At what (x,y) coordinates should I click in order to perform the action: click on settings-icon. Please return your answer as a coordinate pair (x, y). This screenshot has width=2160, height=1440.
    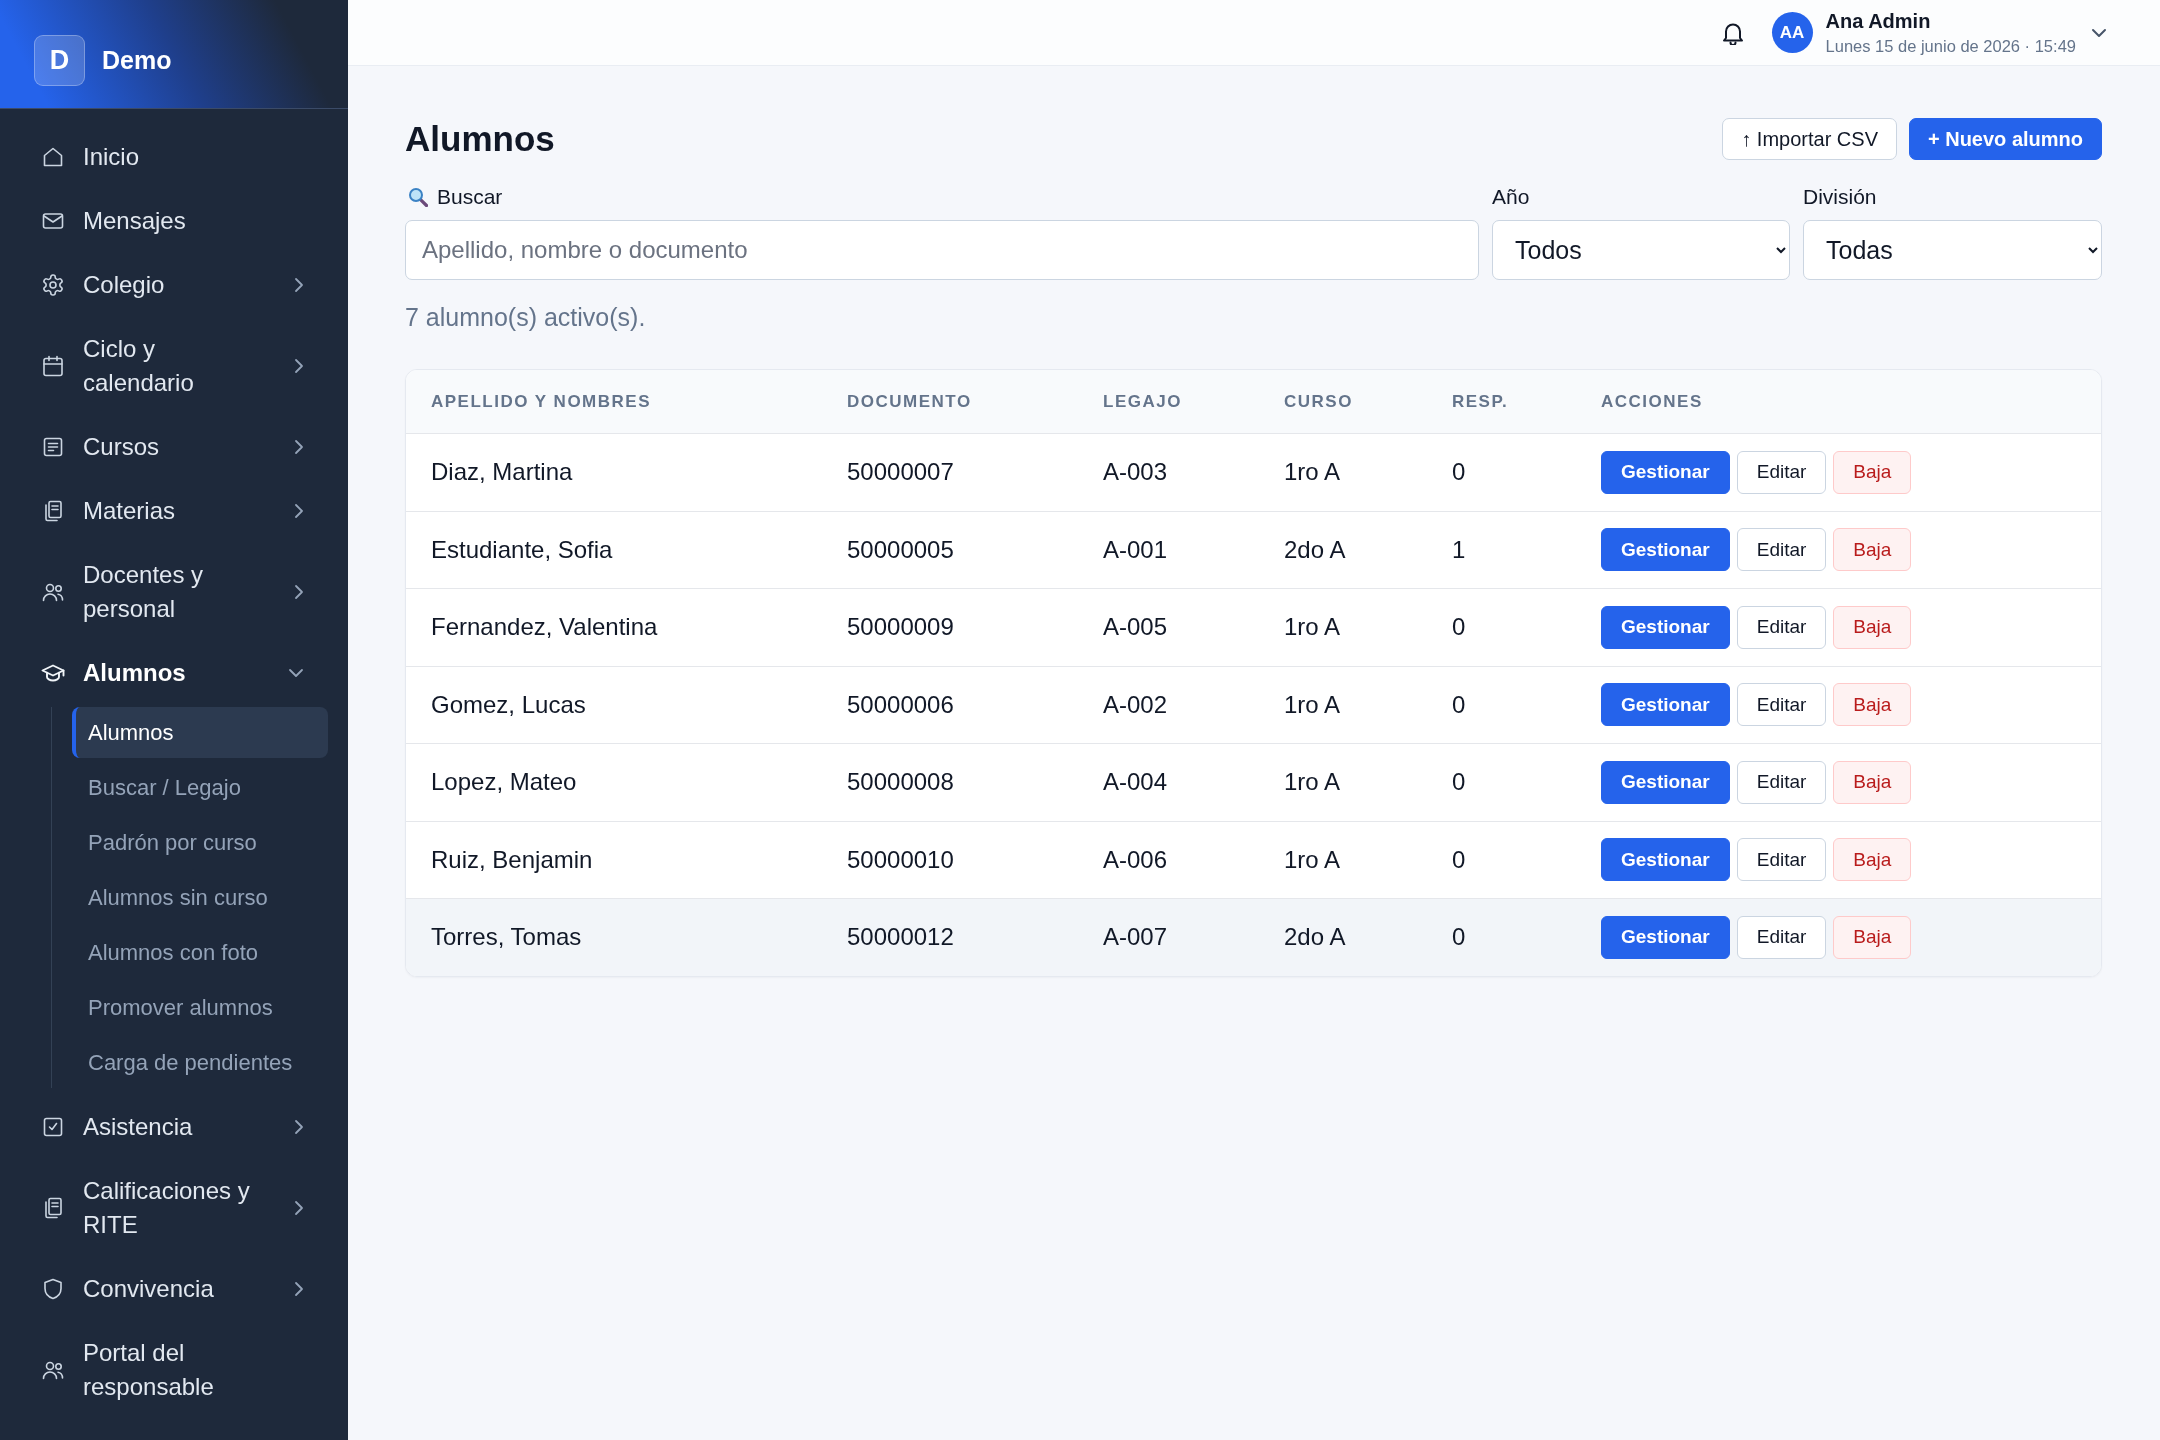
    Looking at the image, I should click on (53, 285).